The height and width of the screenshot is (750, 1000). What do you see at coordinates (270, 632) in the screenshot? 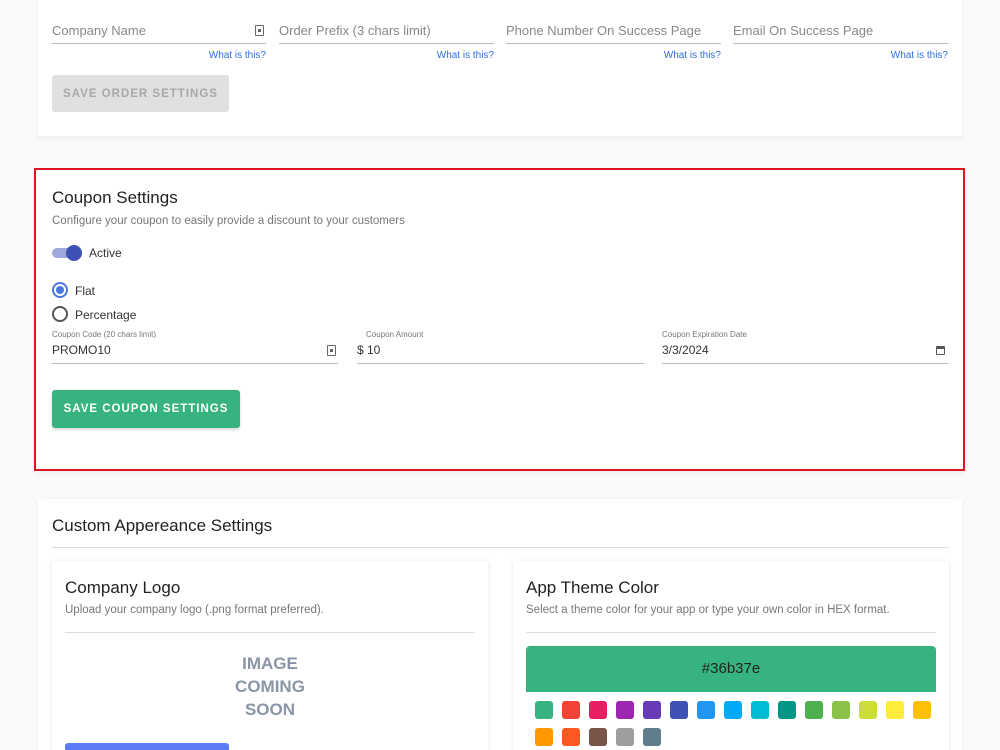
I see `logo-divider` at bounding box center [270, 632].